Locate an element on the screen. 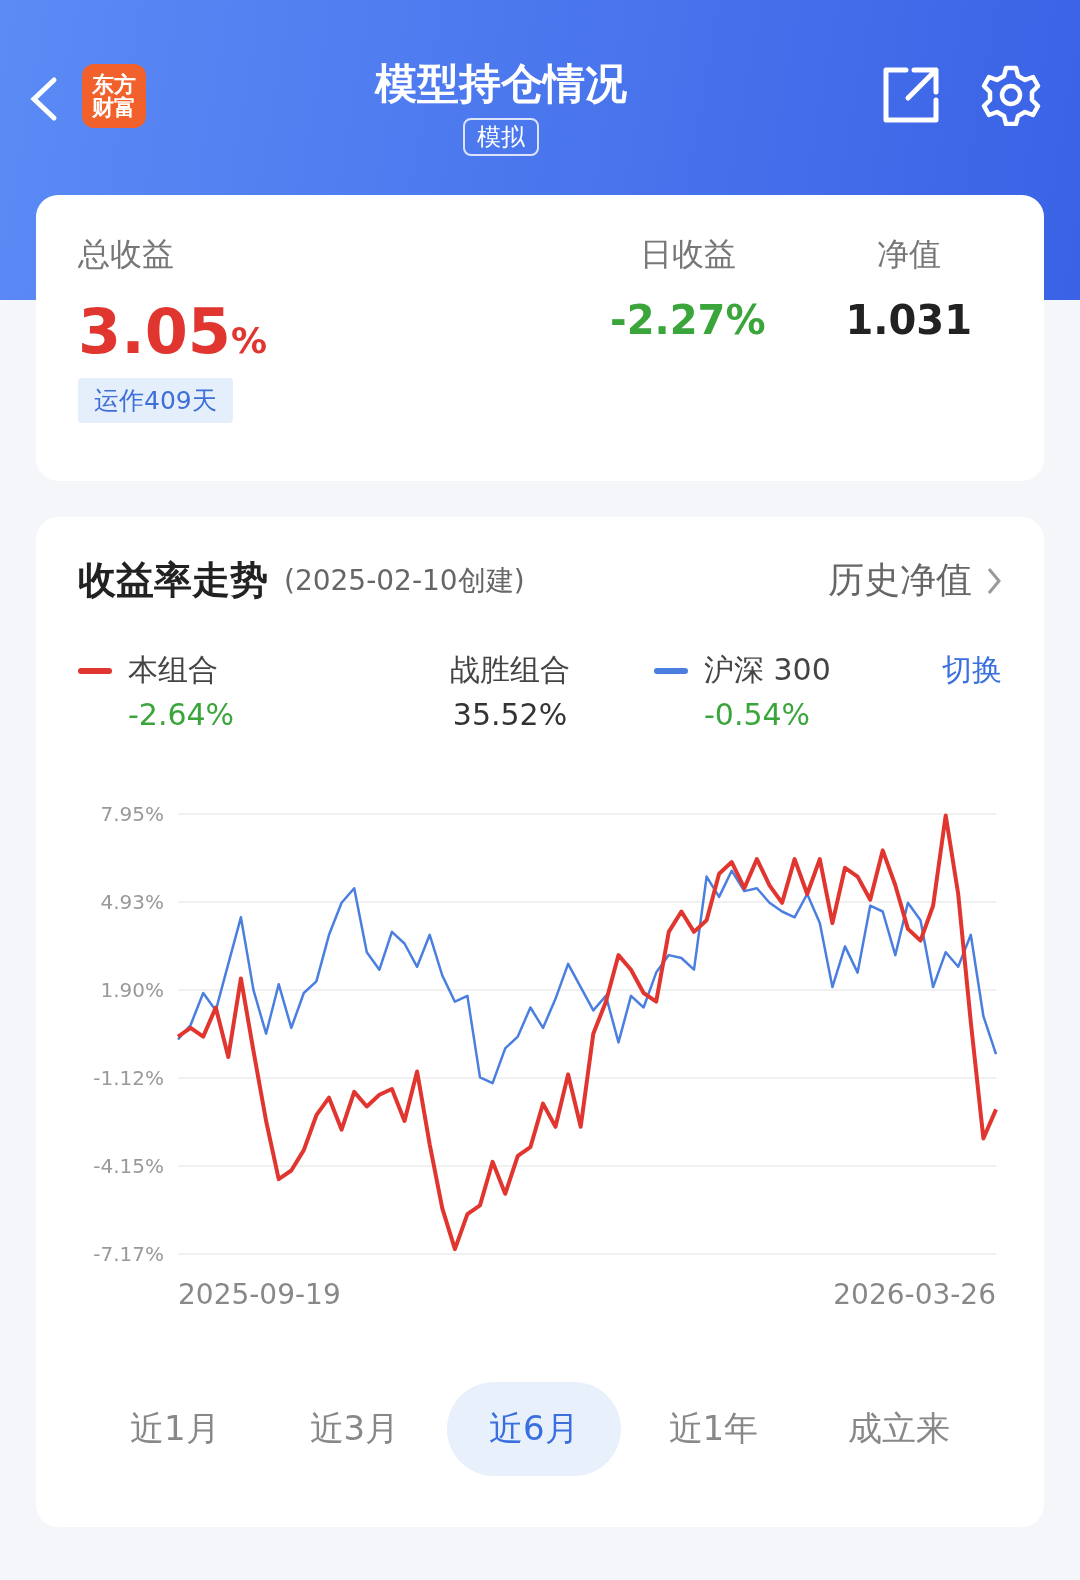  running-days-badge: 运作409天 is located at coordinates (155, 400).